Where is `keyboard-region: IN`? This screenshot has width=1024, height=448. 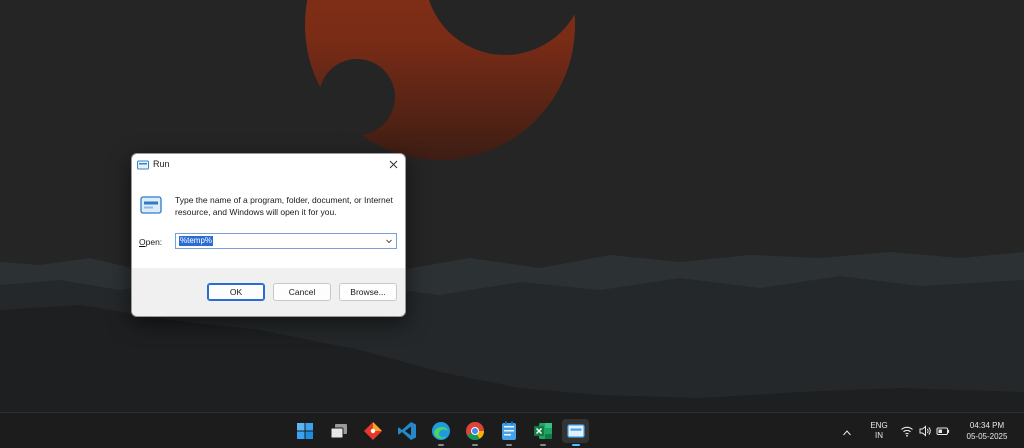 keyboard-region: IN is located at coordinates (879, 435).